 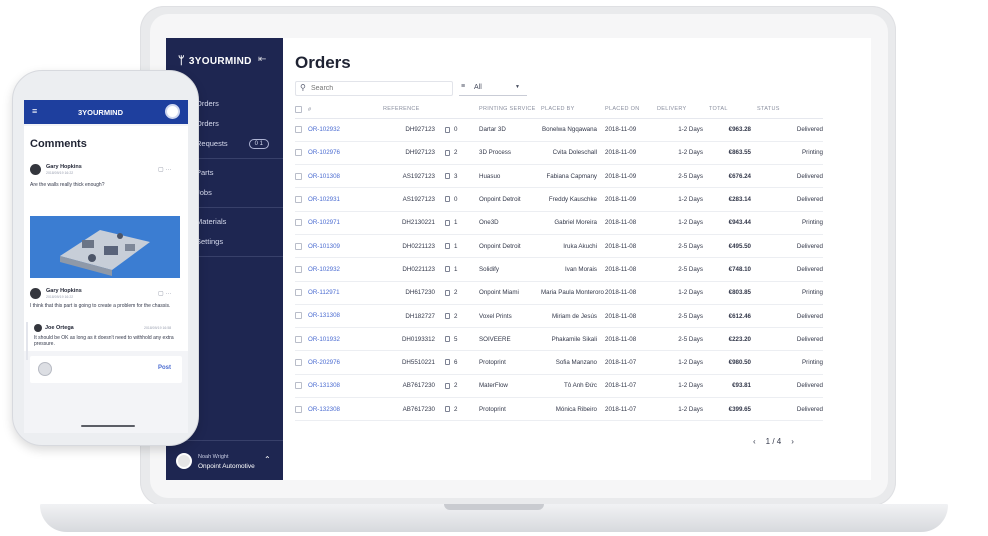 What do you see at coordinates (414, 176) in the screenshot?
I see `reference-cell: AS1927123` at bounding box center [414, 176].